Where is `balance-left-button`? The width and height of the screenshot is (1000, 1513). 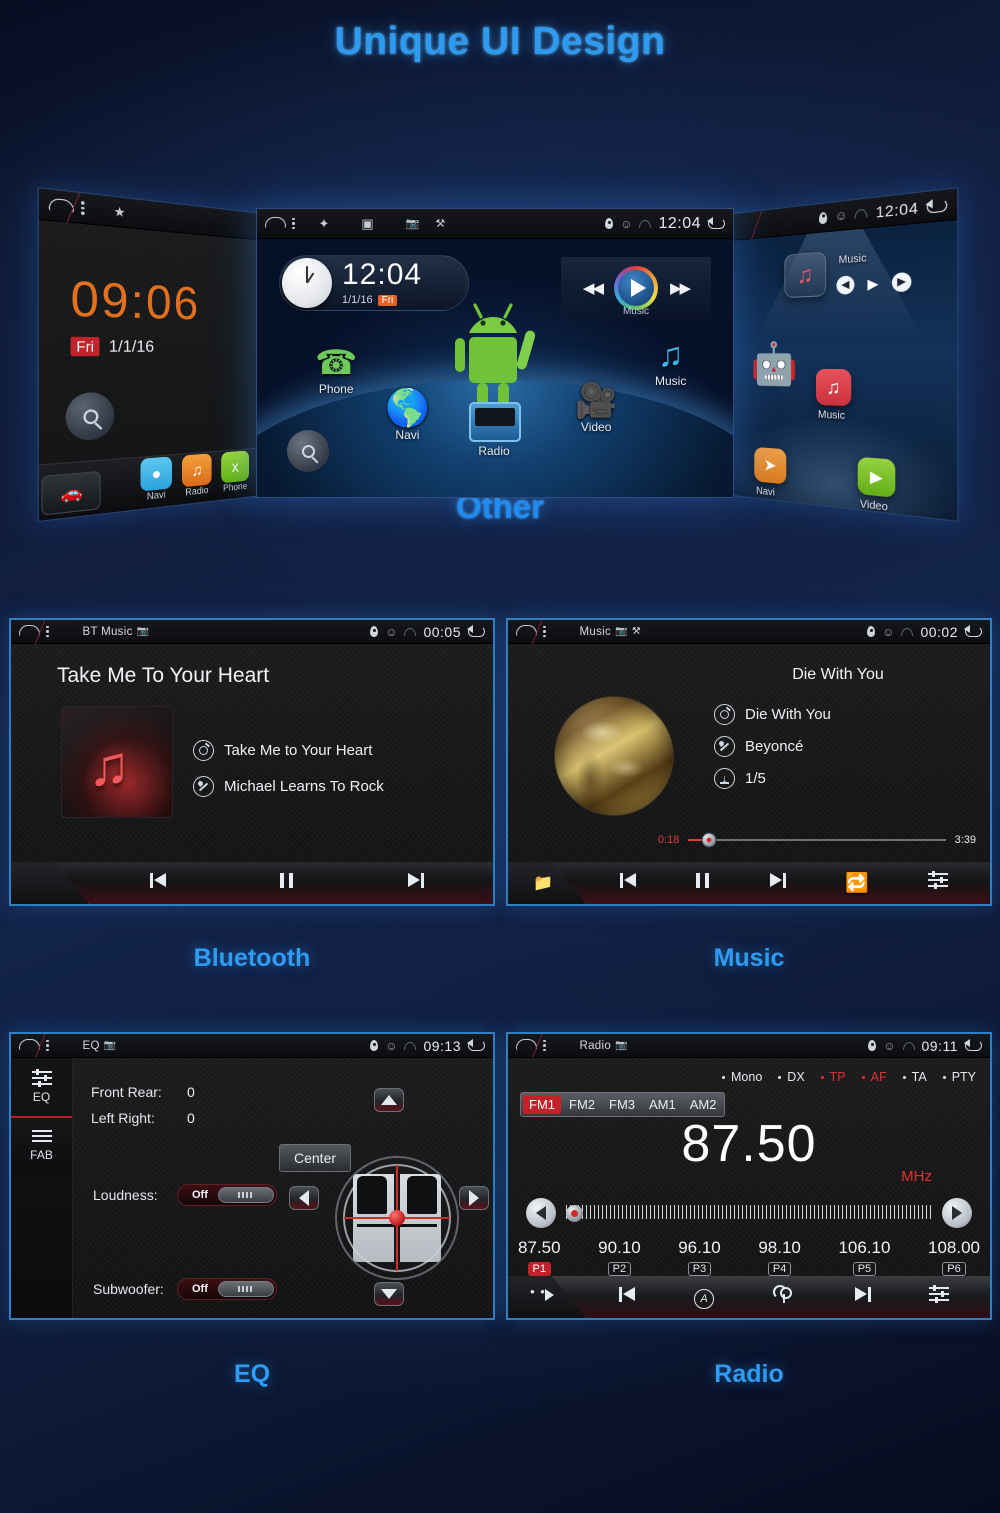 balance-left-button is located at coordinates (304, 1198).